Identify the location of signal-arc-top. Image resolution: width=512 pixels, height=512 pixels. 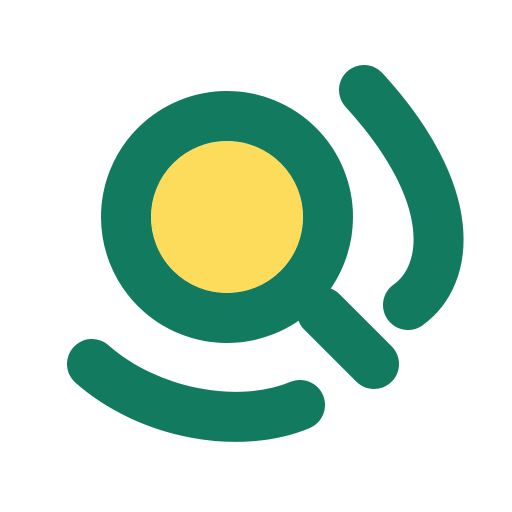
(401, 197).